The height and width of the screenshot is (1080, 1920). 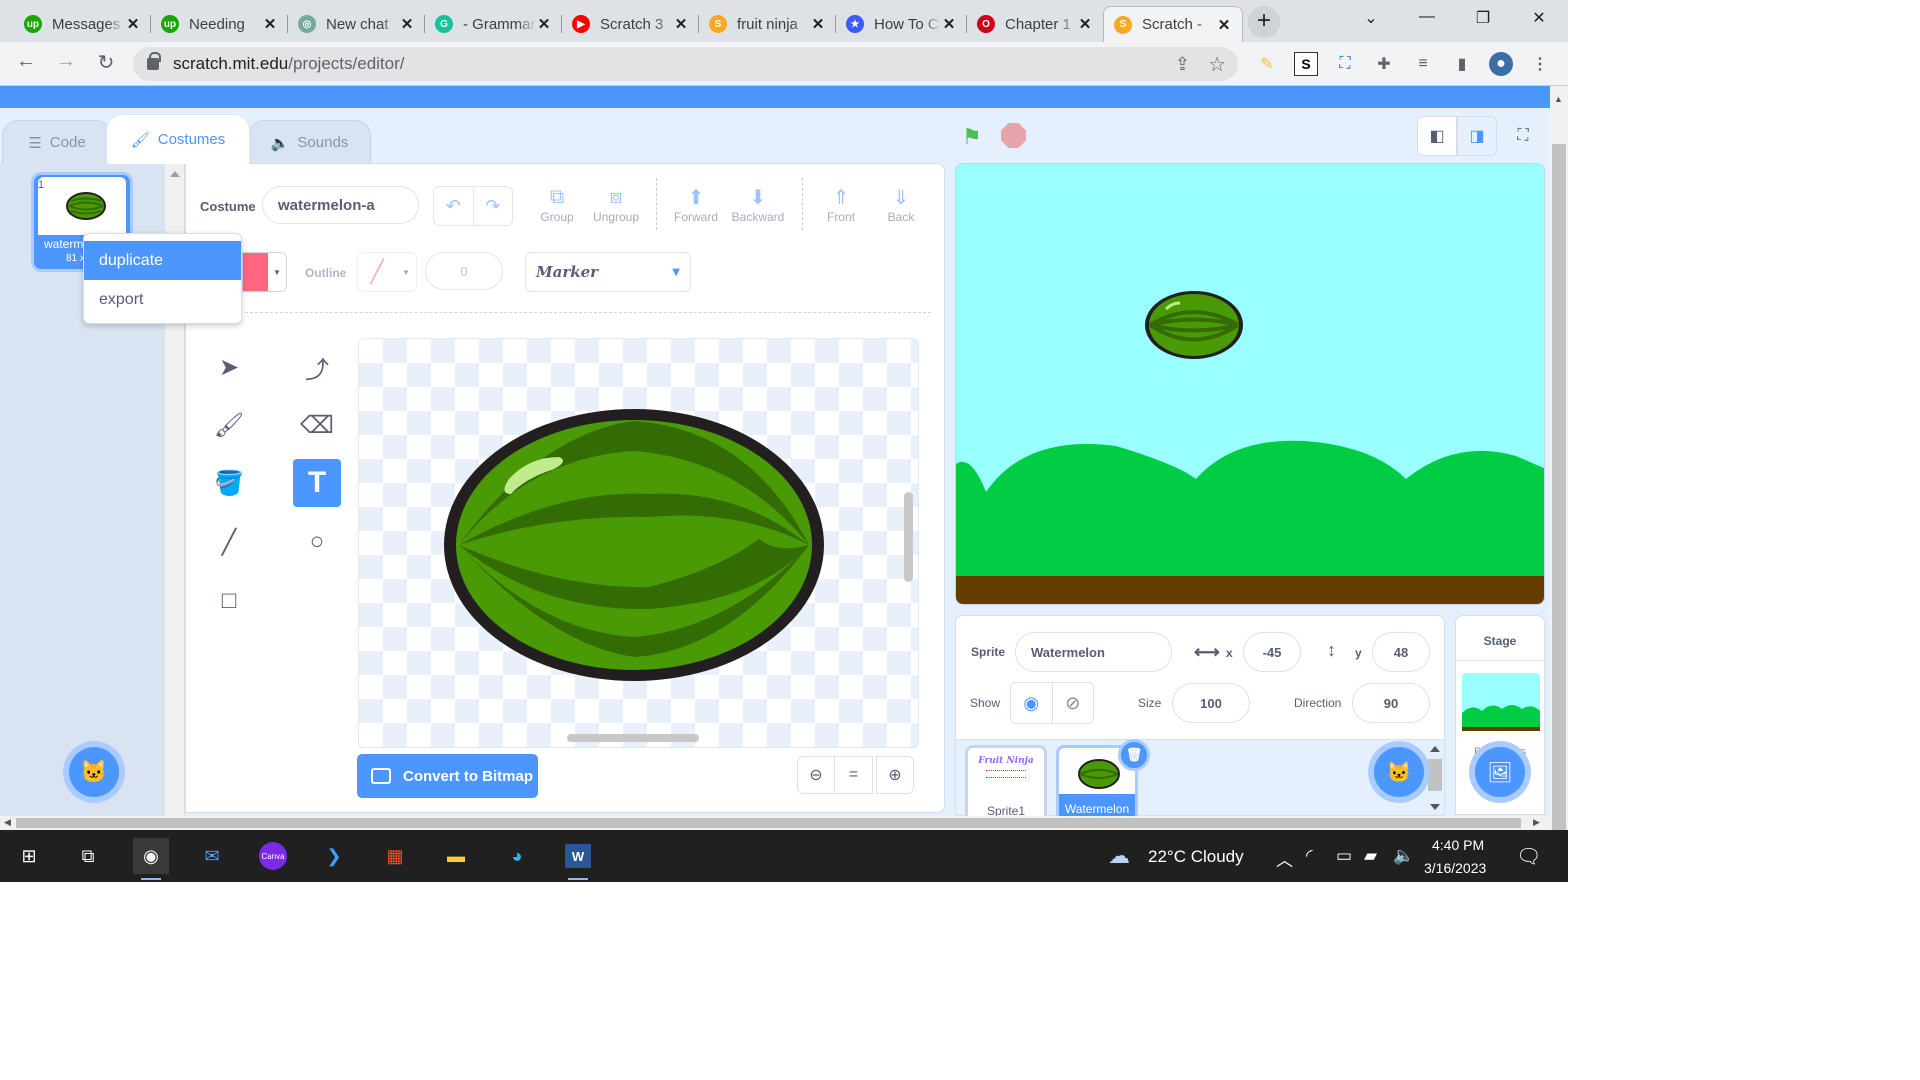 I want to click on menu-item-duplicate: duplicate, so click(x=162, y=260).